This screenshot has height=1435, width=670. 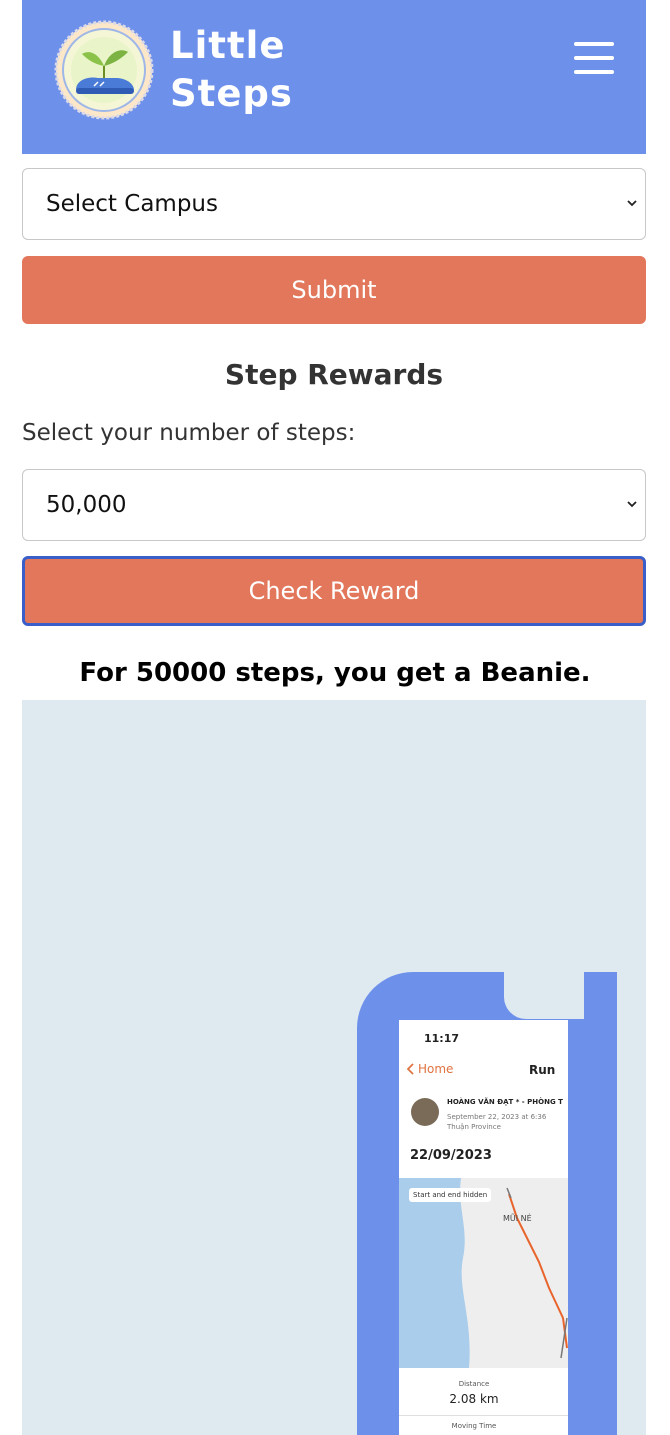 I want to click on phone-activity-location: Thuận Province, so click(x=474, y=1127).